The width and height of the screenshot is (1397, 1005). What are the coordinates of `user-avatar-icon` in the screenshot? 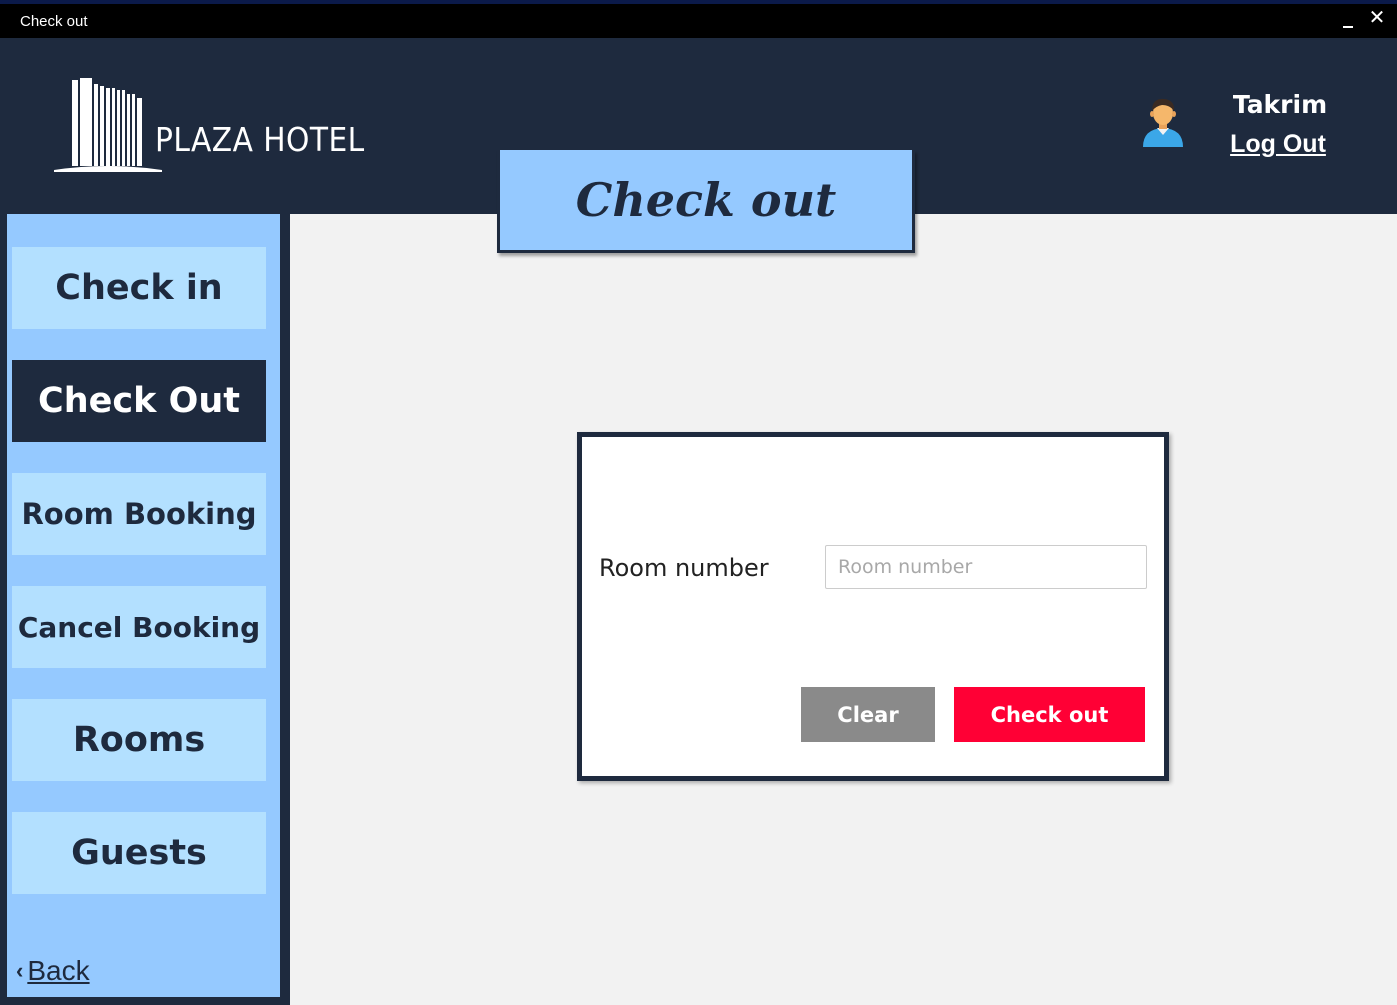 It's located at (1163, 122).